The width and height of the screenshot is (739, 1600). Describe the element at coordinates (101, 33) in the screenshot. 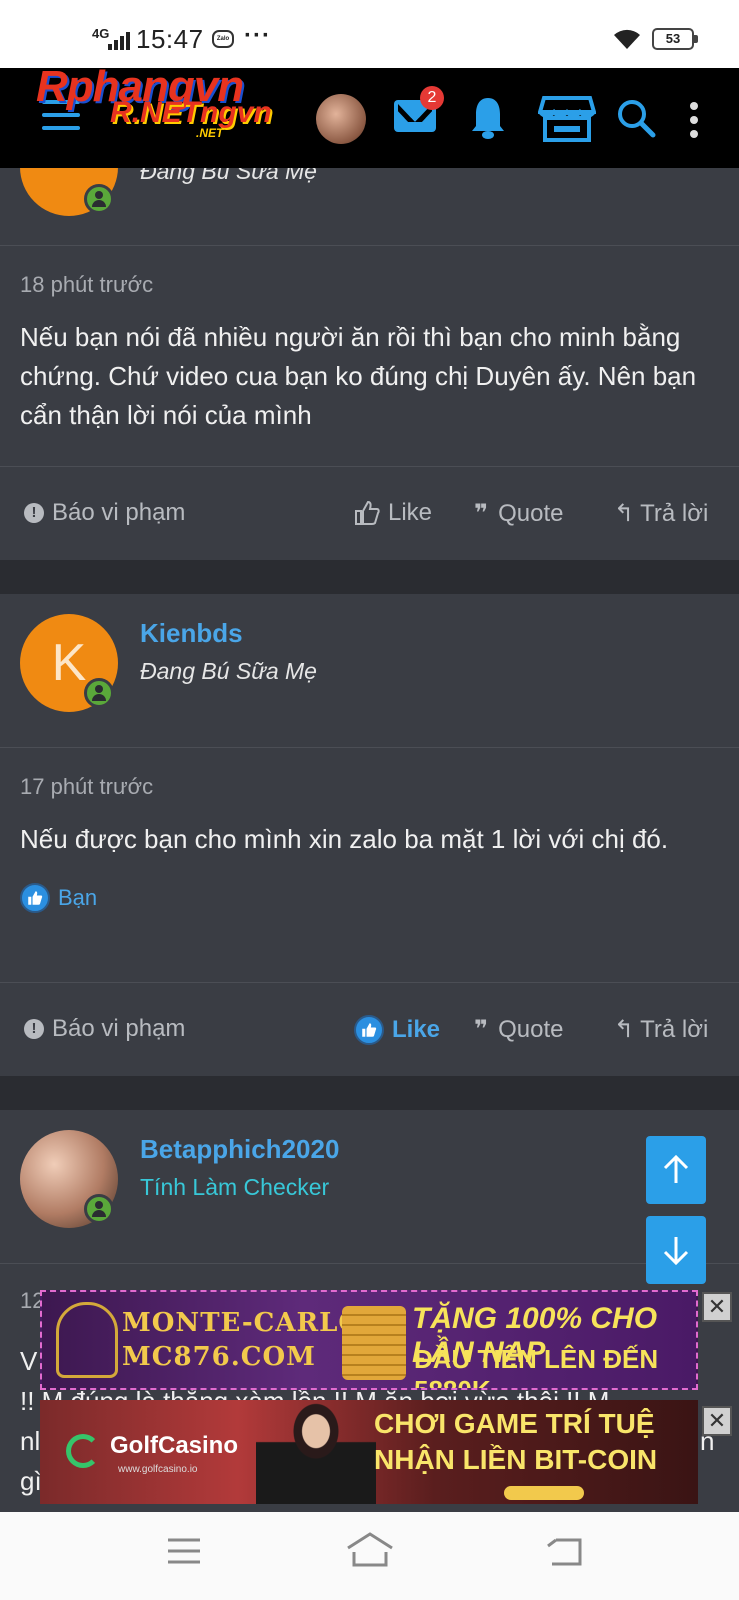

I see `network-type: 4G` at that location.